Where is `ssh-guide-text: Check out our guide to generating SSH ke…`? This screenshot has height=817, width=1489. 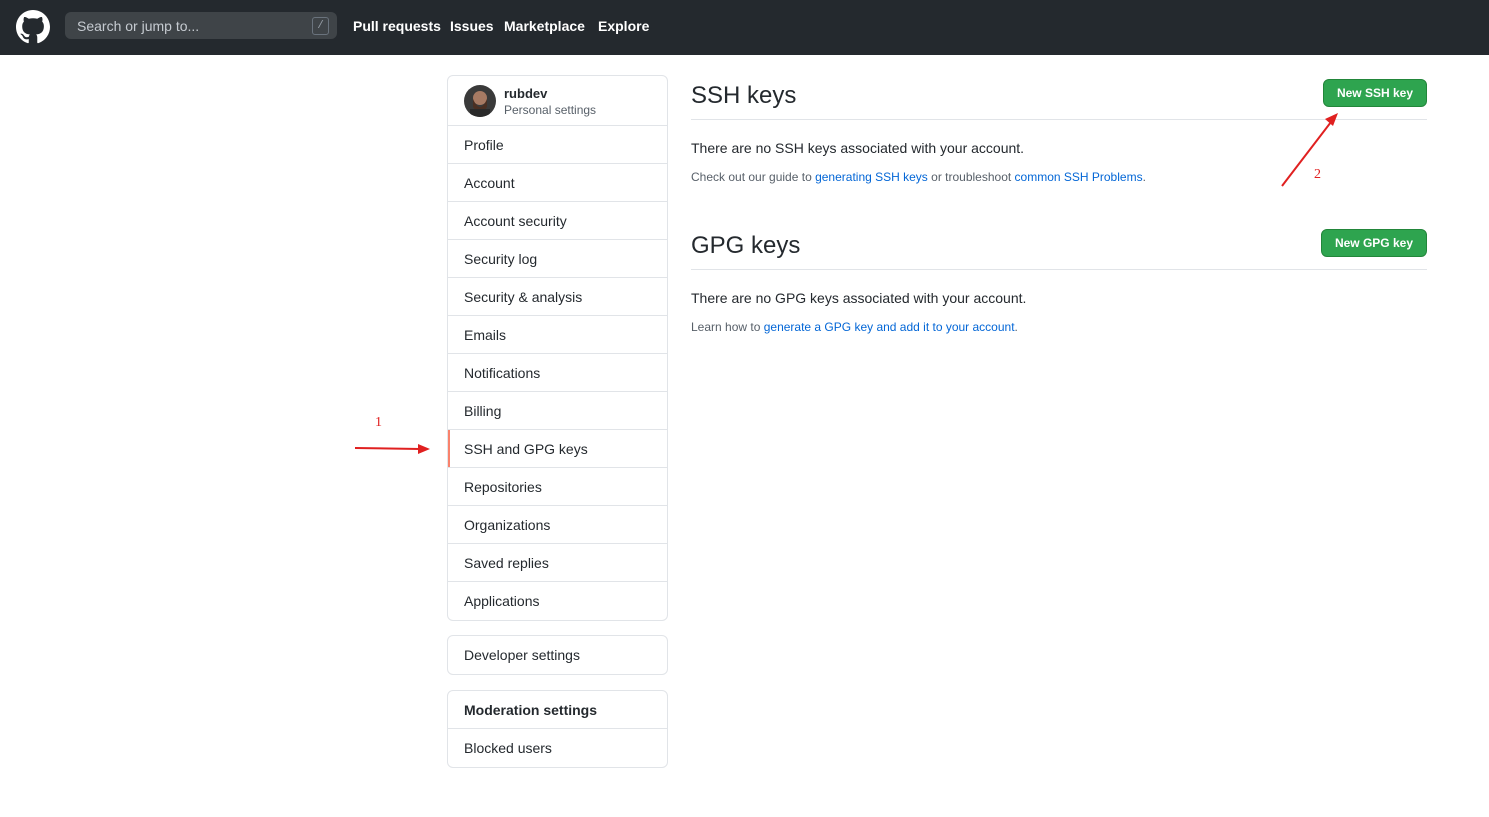
ssh-guide-text: Check out our guide to generating SSH ke… is located at coordinates (918, 177).